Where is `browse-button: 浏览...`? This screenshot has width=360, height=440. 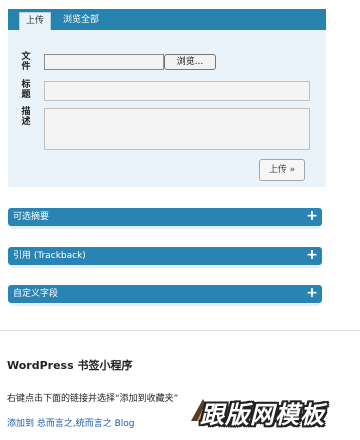
browse-button: 浏览... is located at coordinates (190, 62).